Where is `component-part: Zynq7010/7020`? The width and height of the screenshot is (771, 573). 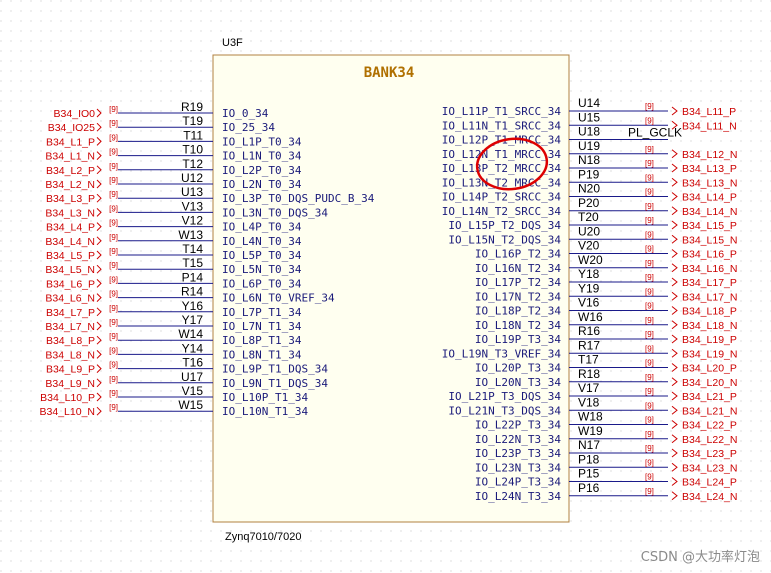 component-part: Zynq7010/7020 is located at coordinates (263, 537).